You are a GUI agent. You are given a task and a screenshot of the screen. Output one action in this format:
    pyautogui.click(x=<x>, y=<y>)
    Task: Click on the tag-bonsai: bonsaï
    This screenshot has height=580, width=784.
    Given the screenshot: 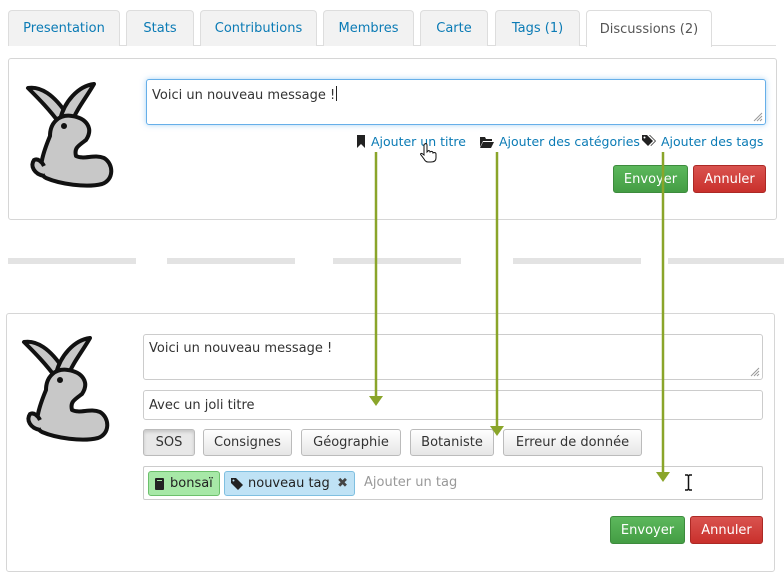 What is the action you would take?
    pyautogui.click(x=184, y=483)
    